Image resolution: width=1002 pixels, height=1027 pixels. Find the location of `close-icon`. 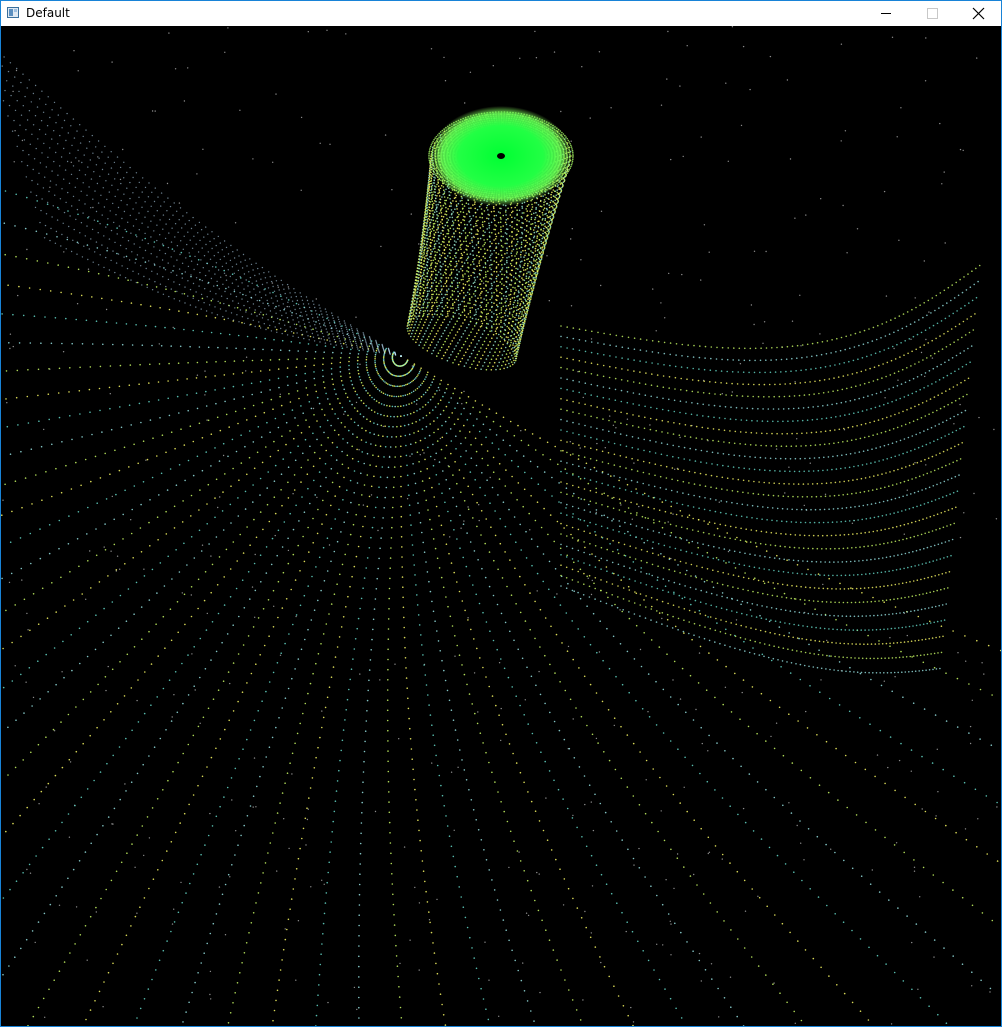

close-icon is located at coordinates (978, 13).